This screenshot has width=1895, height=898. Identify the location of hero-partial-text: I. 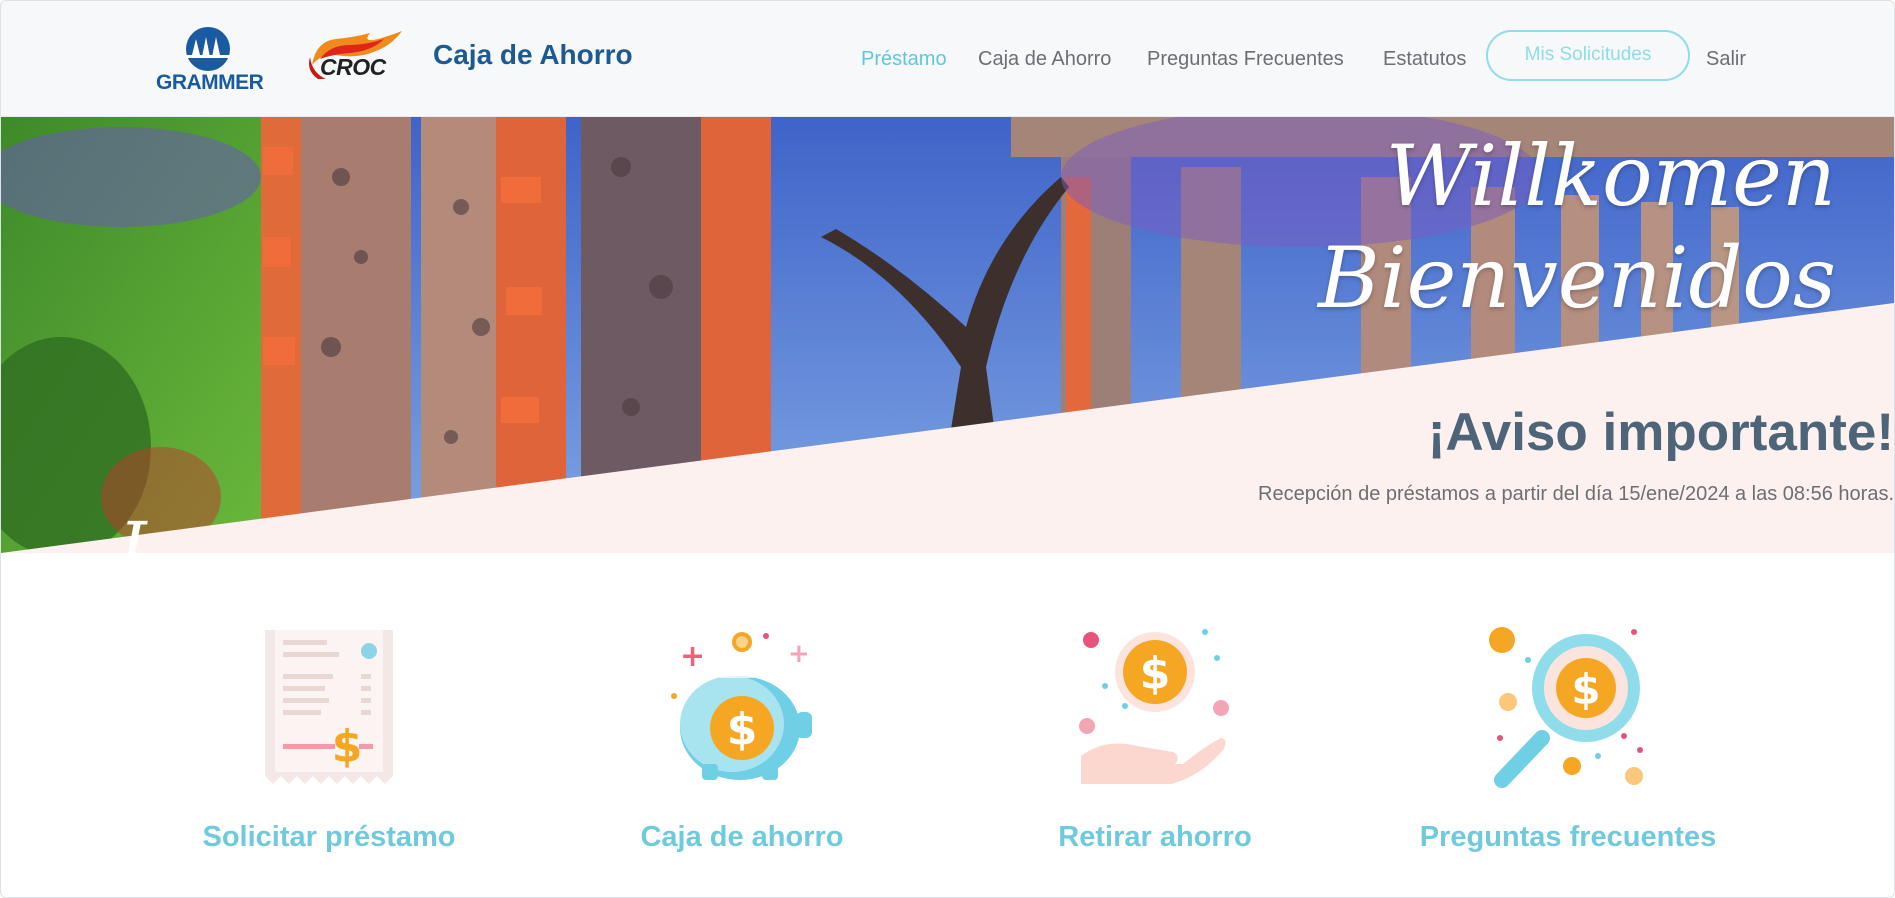
(133, 530).